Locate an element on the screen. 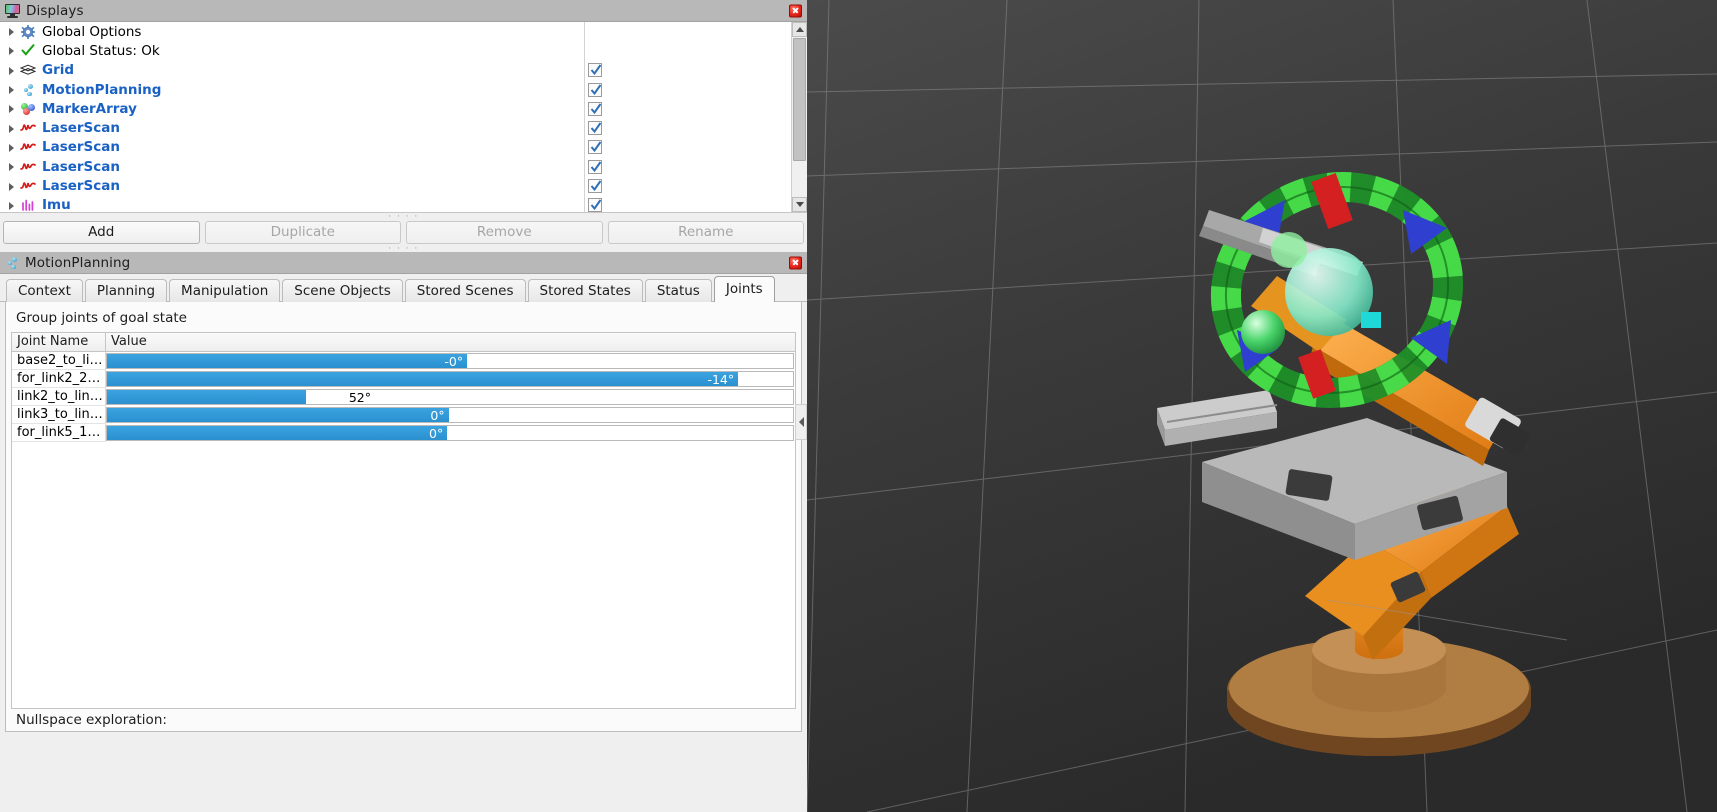 This screenshot has width=1717, height=812. tree-item-laserscan-1: LaserScan is located at coordinates (395, 127).